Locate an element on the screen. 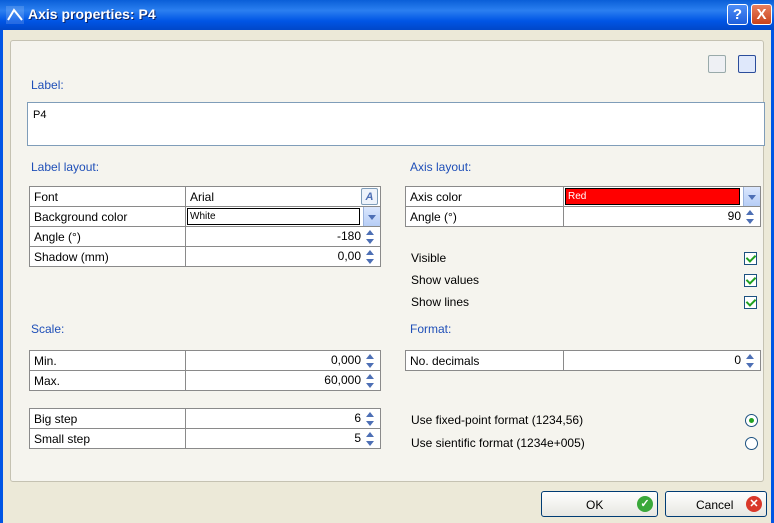 This screenshot has height=523, width=774. check-icon: ✓ is located at coordinates (645, 504).